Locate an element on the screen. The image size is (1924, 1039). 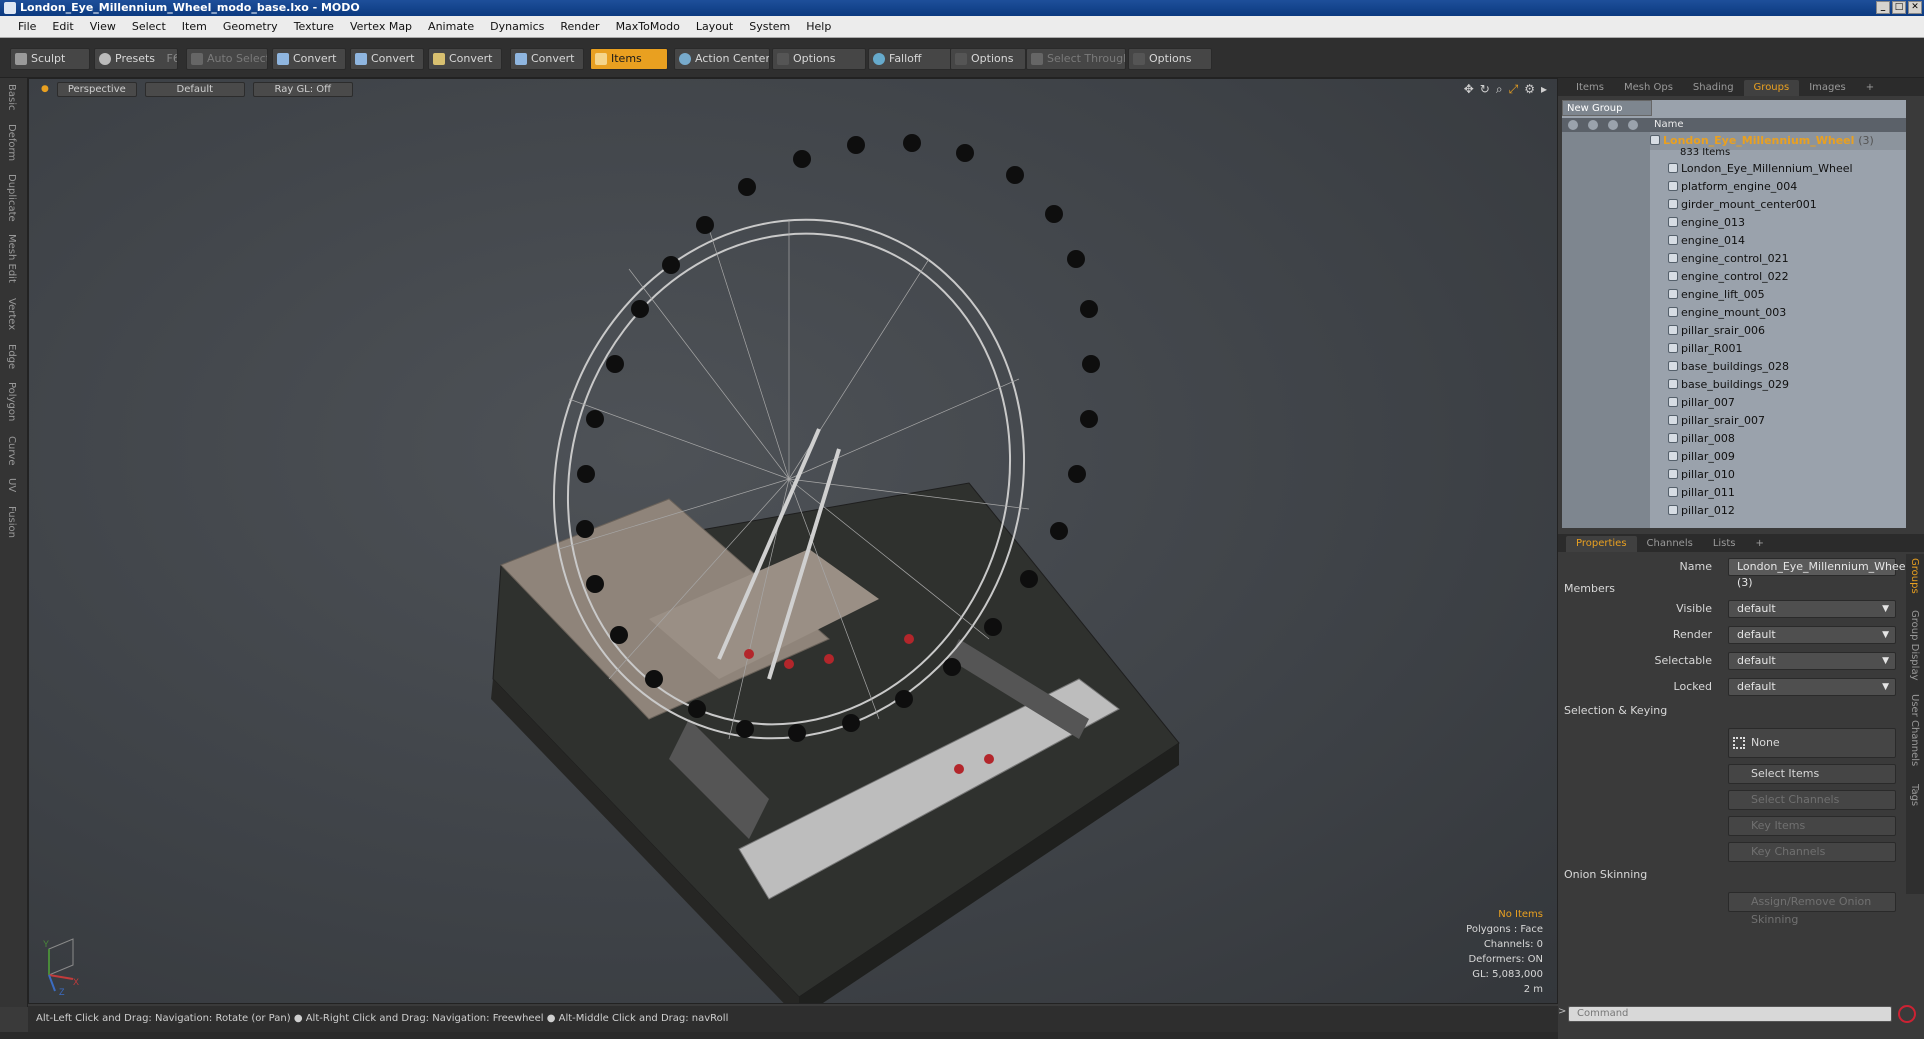
action-center-button: Action Center is located at coordinates (722, 59).